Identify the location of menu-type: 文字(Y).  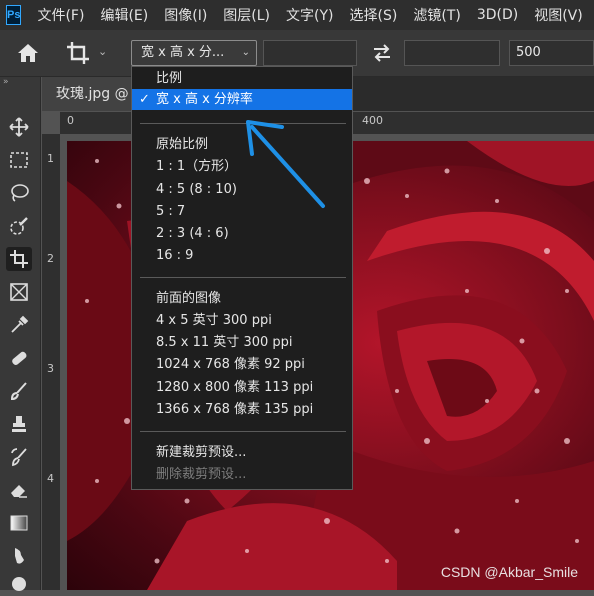
(309, 15).